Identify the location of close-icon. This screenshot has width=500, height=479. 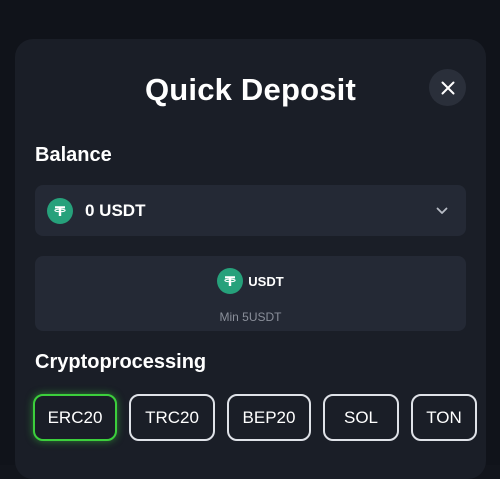
(447, 87).